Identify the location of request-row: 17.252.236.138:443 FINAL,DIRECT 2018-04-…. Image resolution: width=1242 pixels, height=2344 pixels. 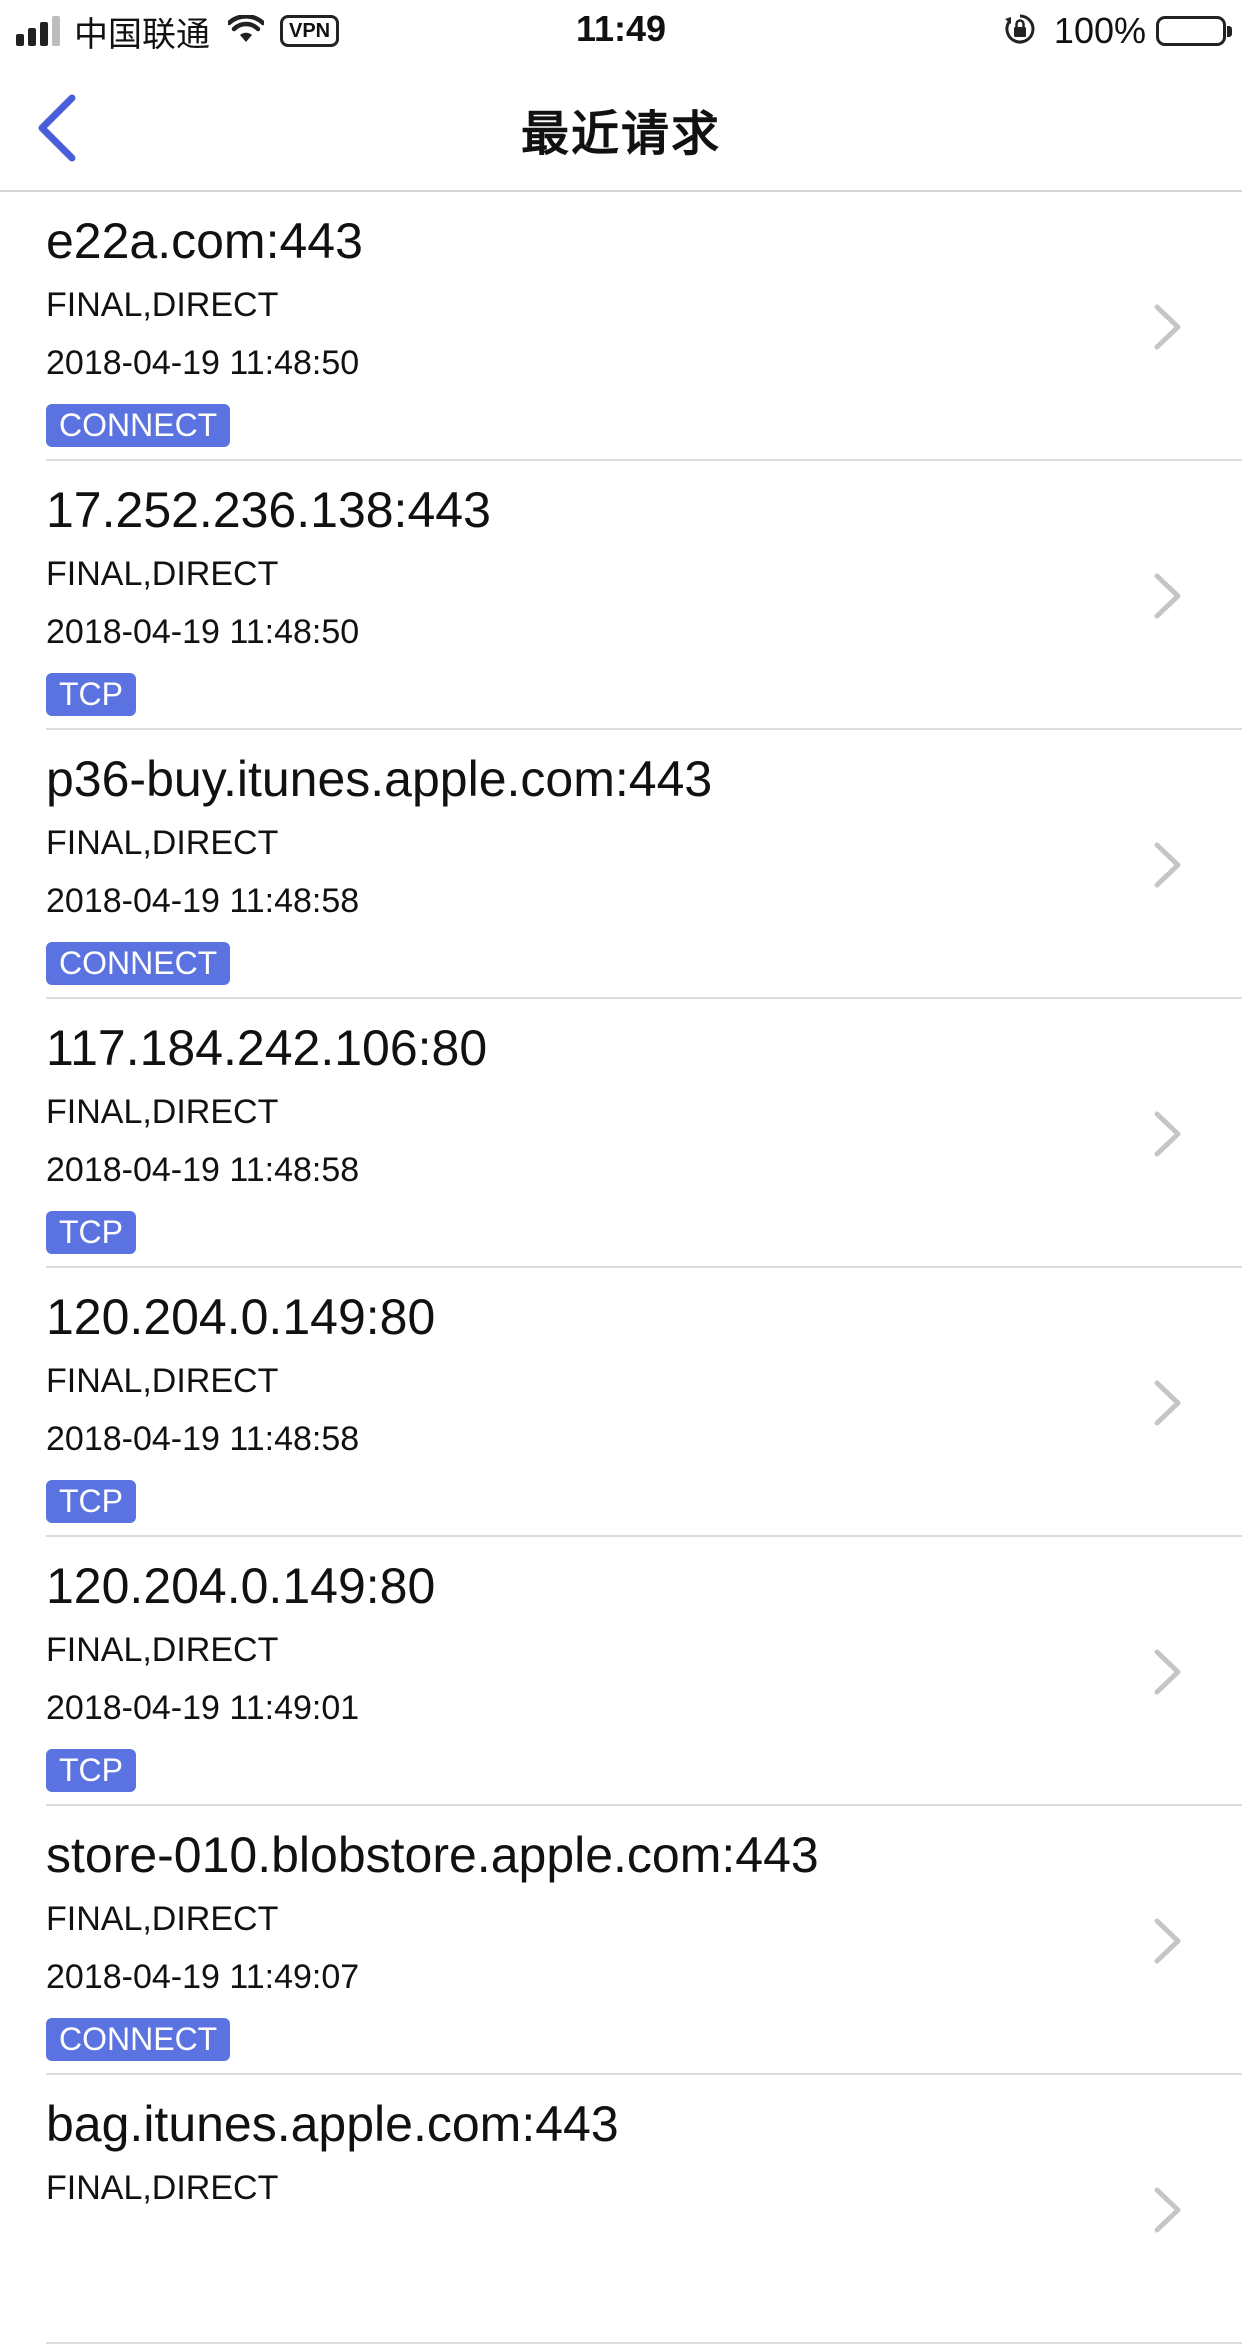
(621, 595).